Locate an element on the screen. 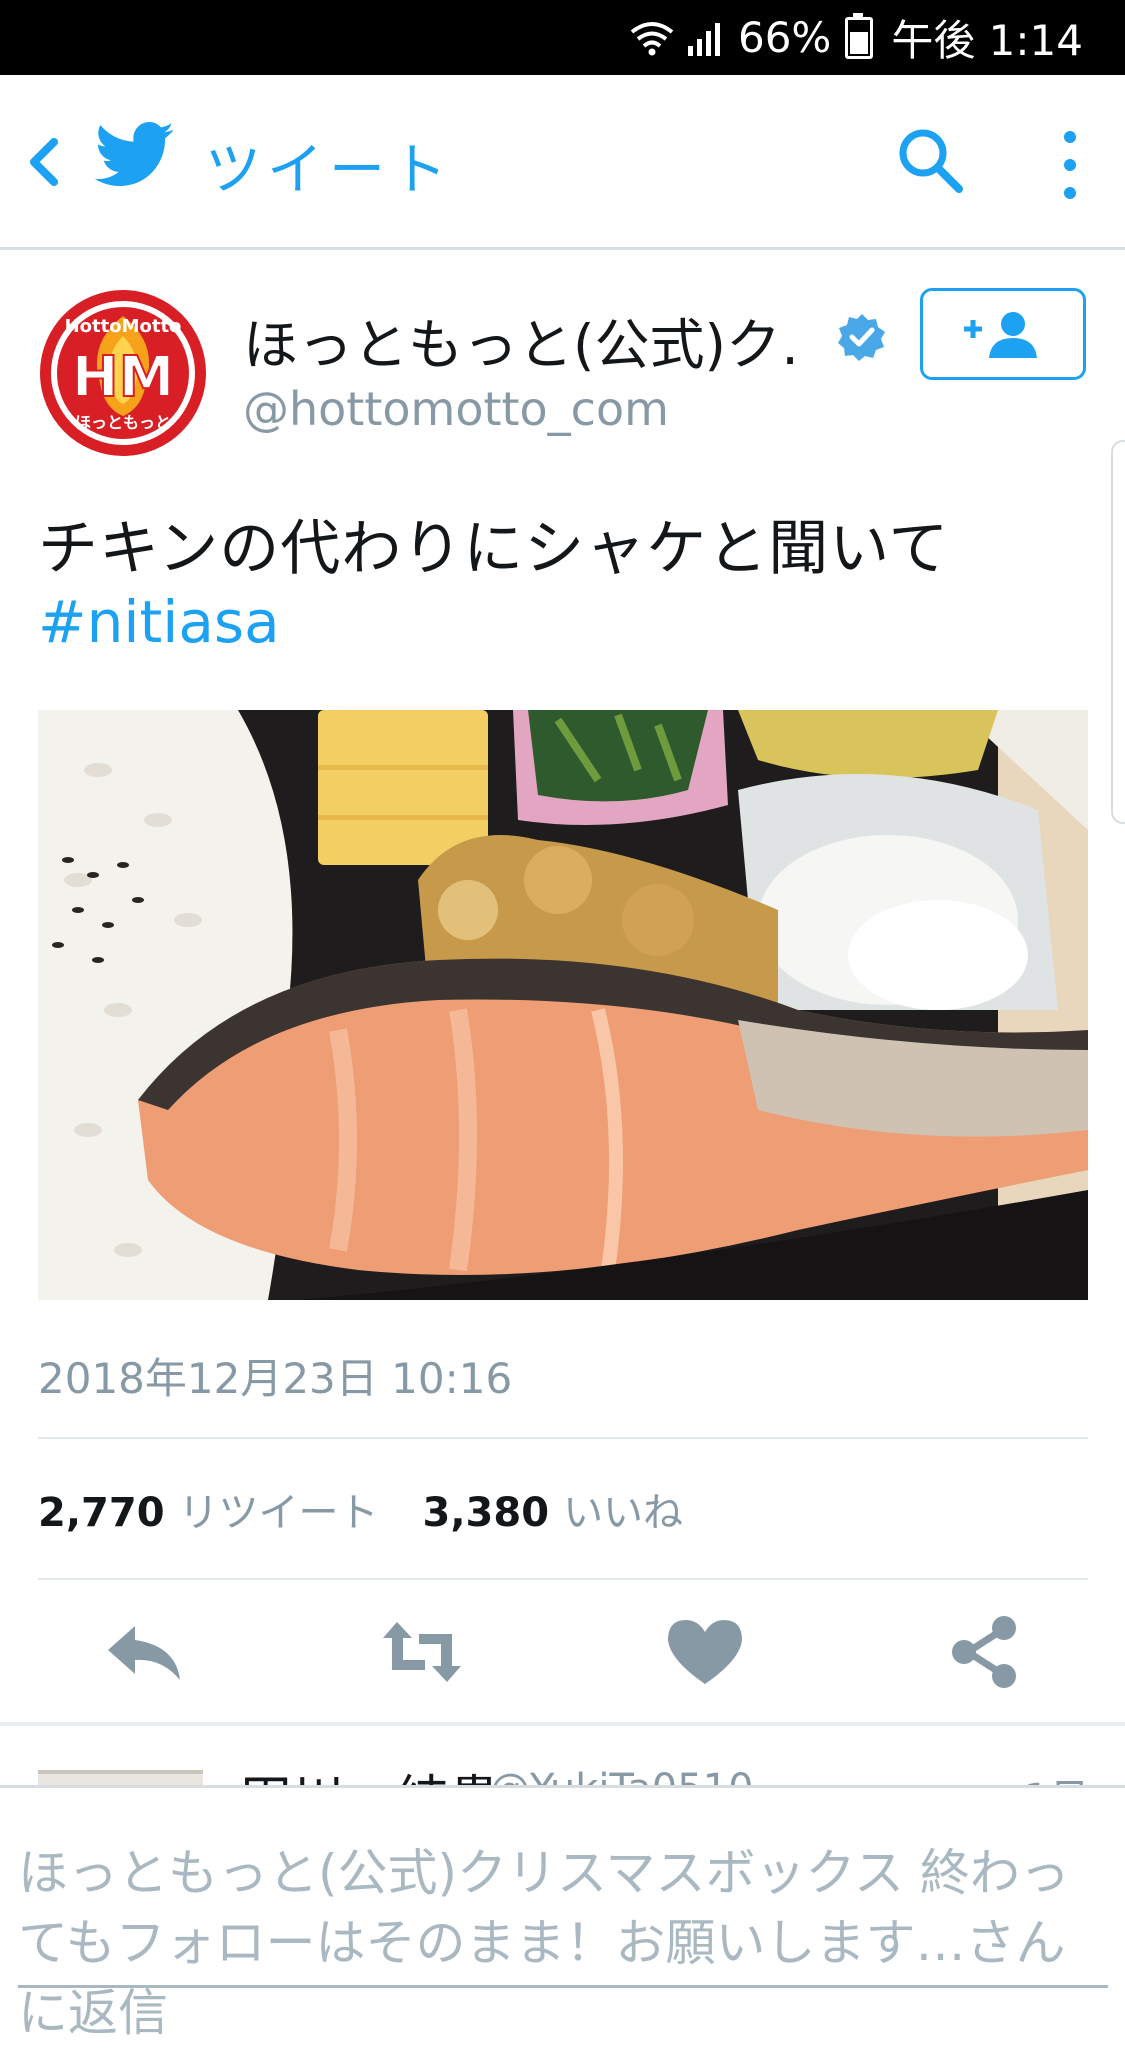 The height and width of the screenshot is (2048, 1125). retweet-icon is located at coordinates (422, 1652).